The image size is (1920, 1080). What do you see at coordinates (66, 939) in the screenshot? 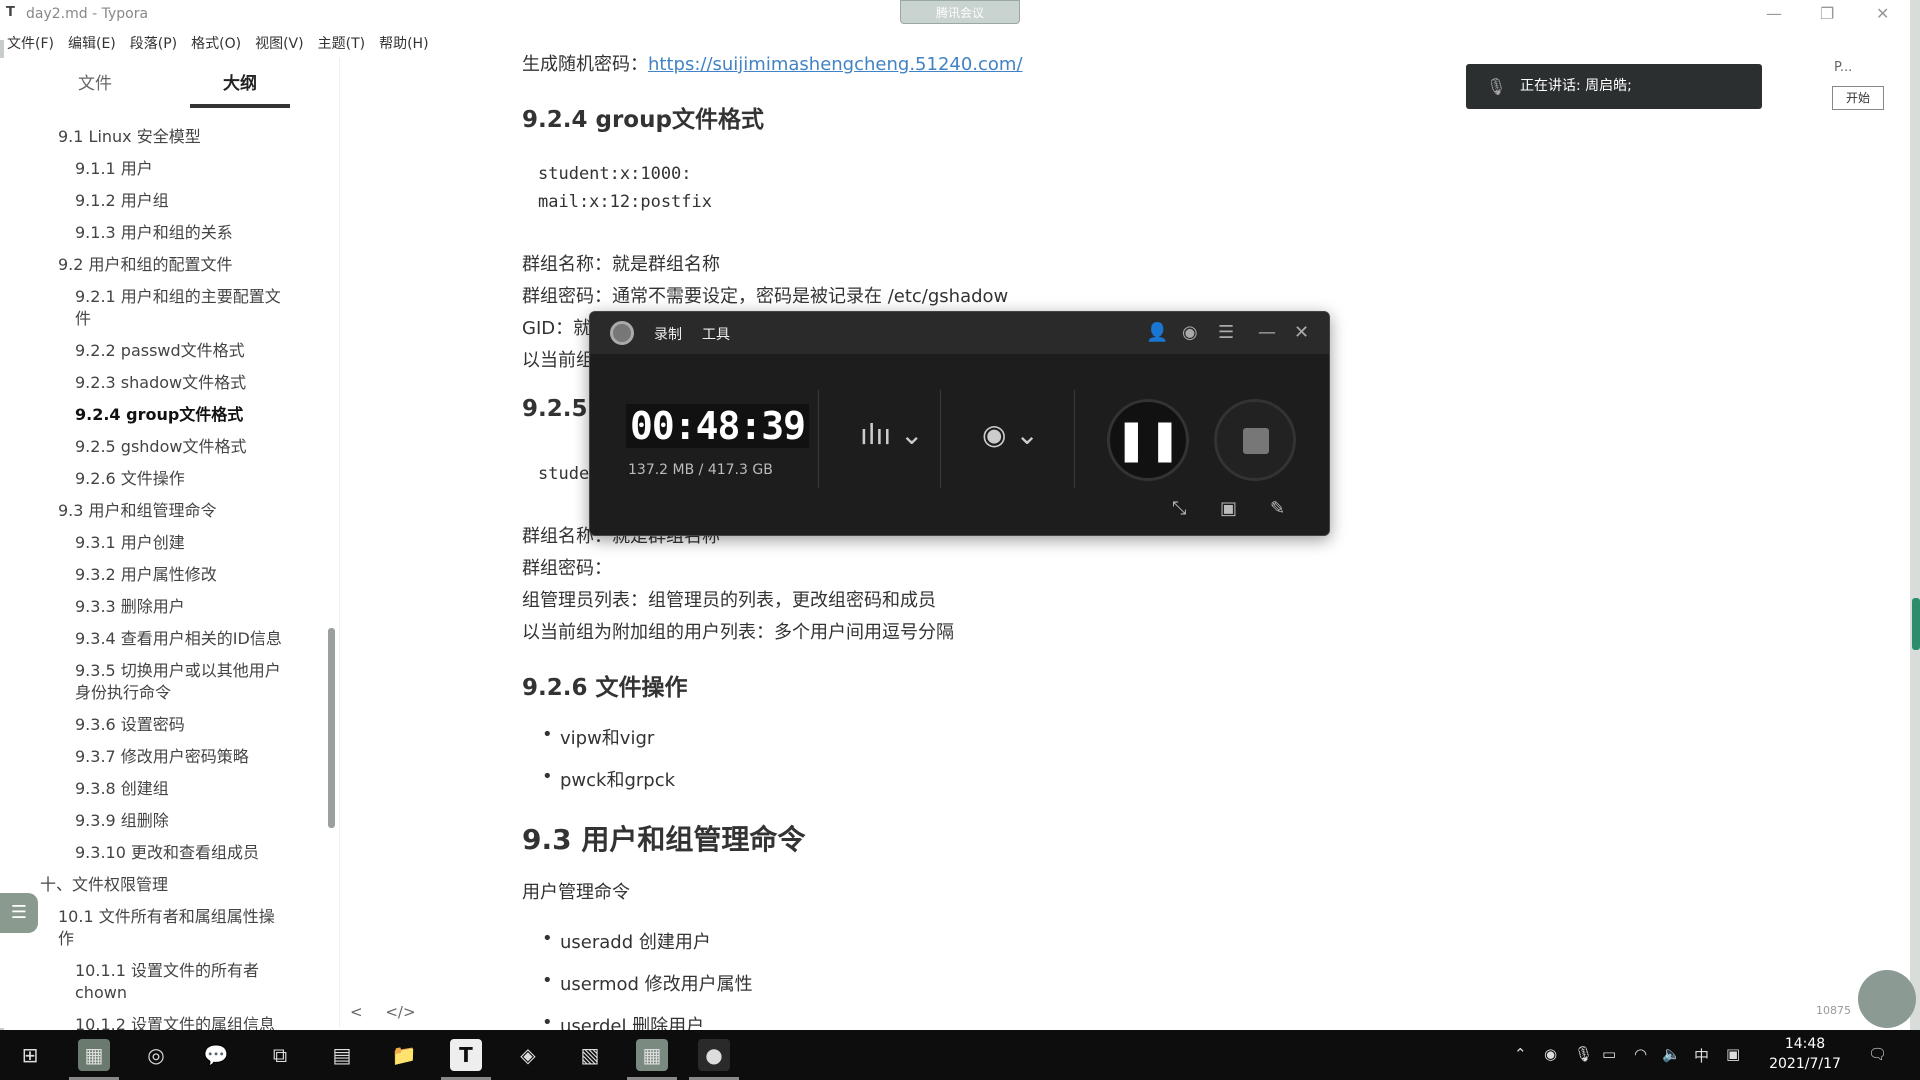
I see `outline-item-cont: 作` at bounding box center [66, 939].